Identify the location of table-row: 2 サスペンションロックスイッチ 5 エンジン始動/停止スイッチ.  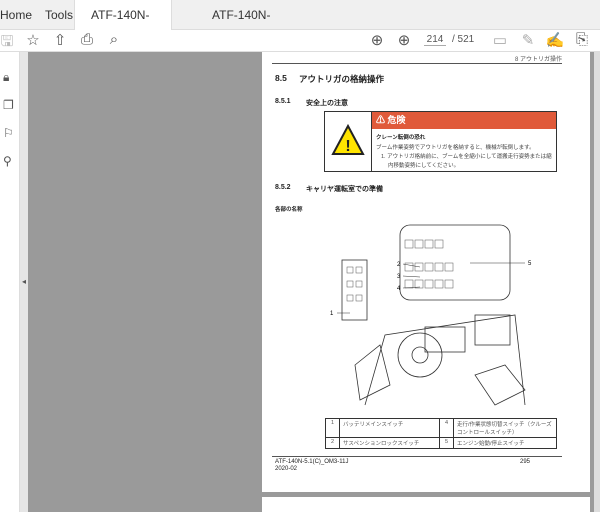
(441, 443).